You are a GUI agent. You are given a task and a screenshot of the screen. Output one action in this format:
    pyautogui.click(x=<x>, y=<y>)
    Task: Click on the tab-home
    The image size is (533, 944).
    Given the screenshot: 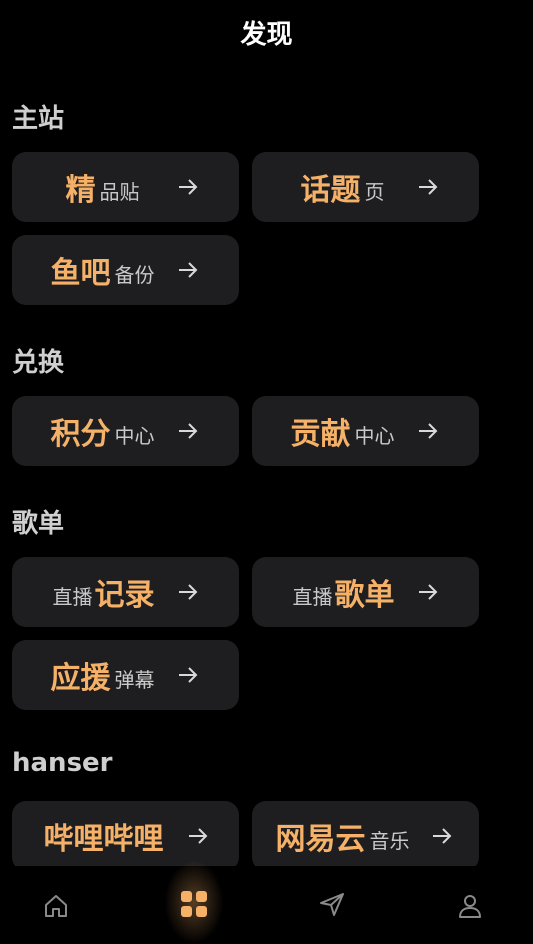 What is the action you would take?
    pyautogui.click(x=56, y=906)
    